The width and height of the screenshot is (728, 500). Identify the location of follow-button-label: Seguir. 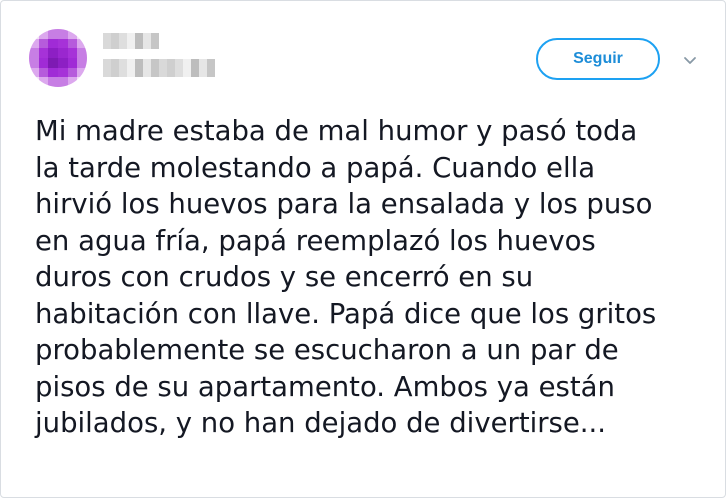
(598, 58).